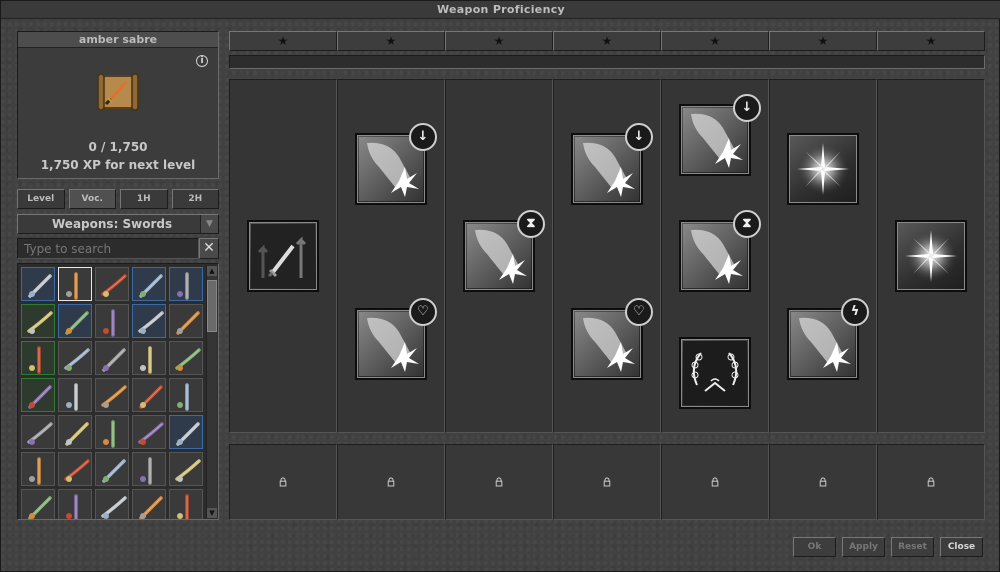 The height and width of the screenshot is (572, 1000). Describe the element at coordinates (814, 547) in the screenshot. I see `ok-button: Ok` at that location.